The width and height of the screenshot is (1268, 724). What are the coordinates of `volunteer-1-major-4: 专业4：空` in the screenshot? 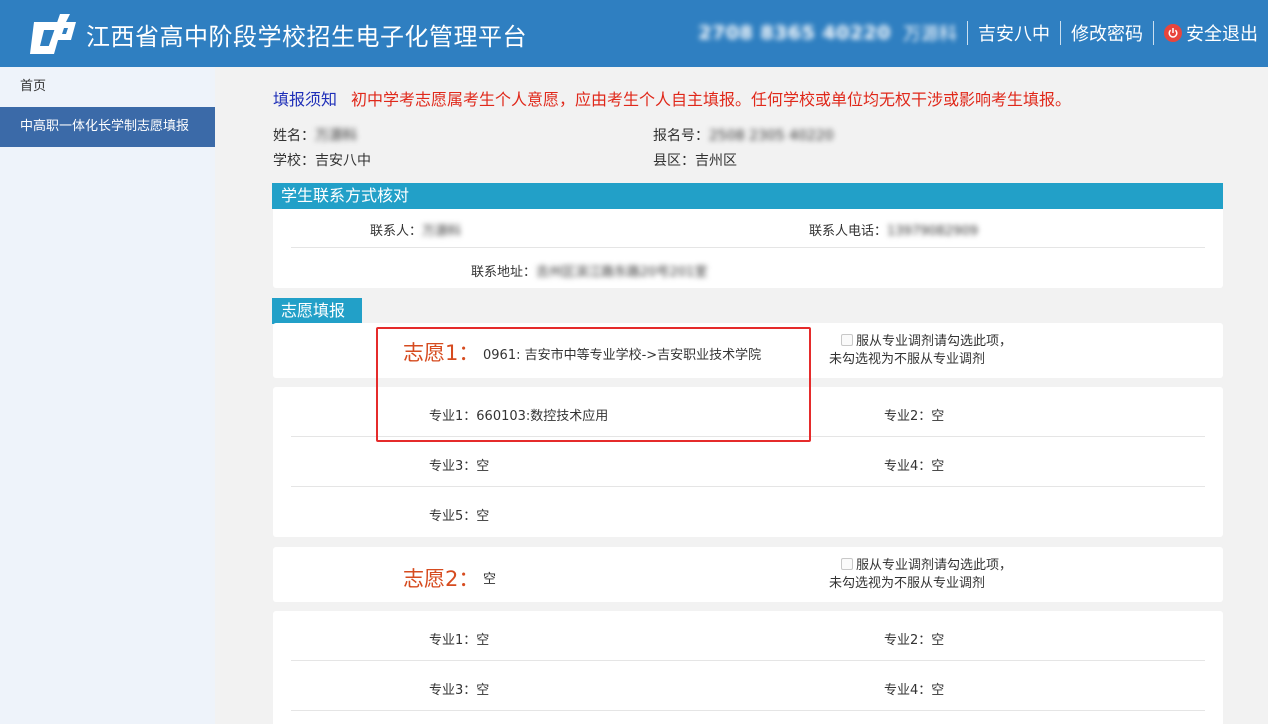 It's located at (914, 464).